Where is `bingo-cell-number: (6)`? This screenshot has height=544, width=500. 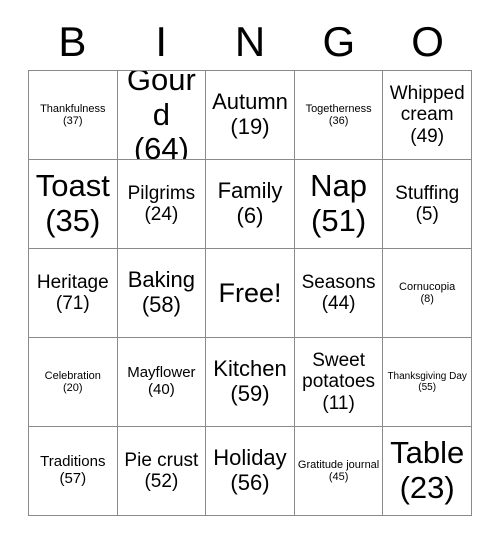
bingo-cell-number: (6) is located at coordinates (250, 215).